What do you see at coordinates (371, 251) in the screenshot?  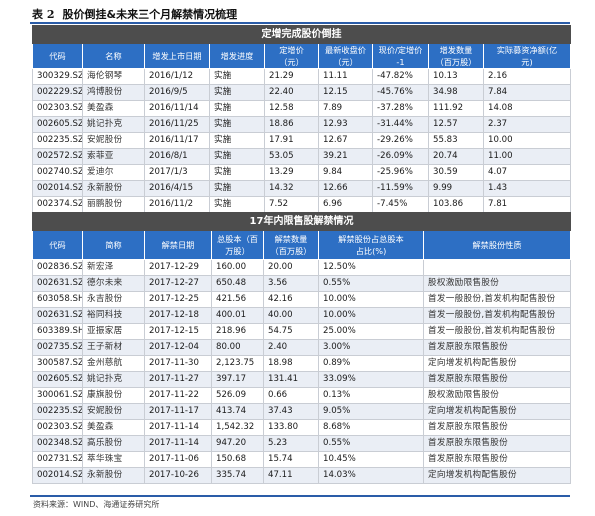 I see `column-header-line: 占比(%)` at bounding box center [371, 251].